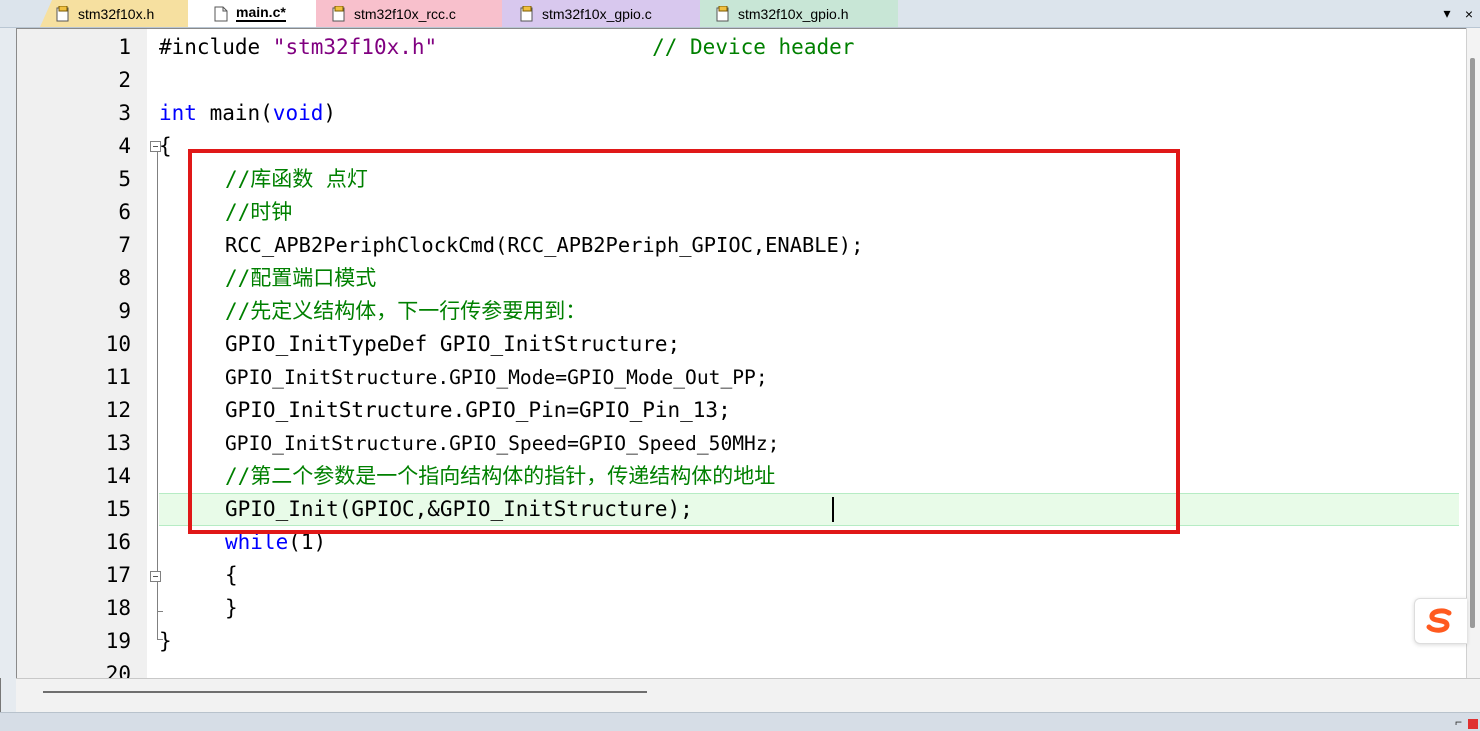 The width and height of the screenshot is (1480, 731). Describe the element at coordinates (259, 212) in the screenshot. I see `comment: //时钟` at that location.